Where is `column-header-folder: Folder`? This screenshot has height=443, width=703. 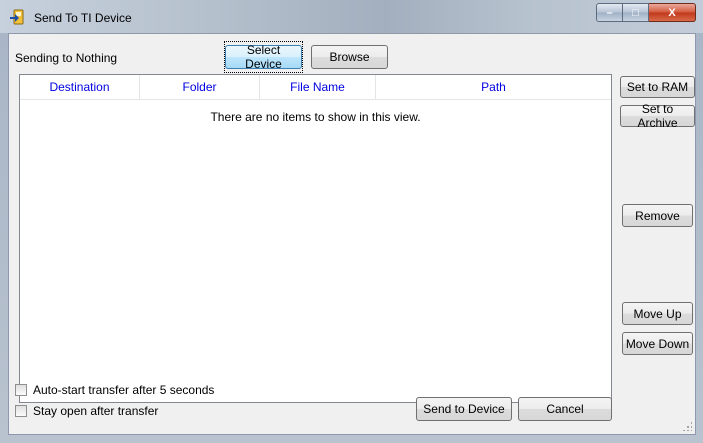
column-header-folder: Folder is located at coordinates (200, 87).